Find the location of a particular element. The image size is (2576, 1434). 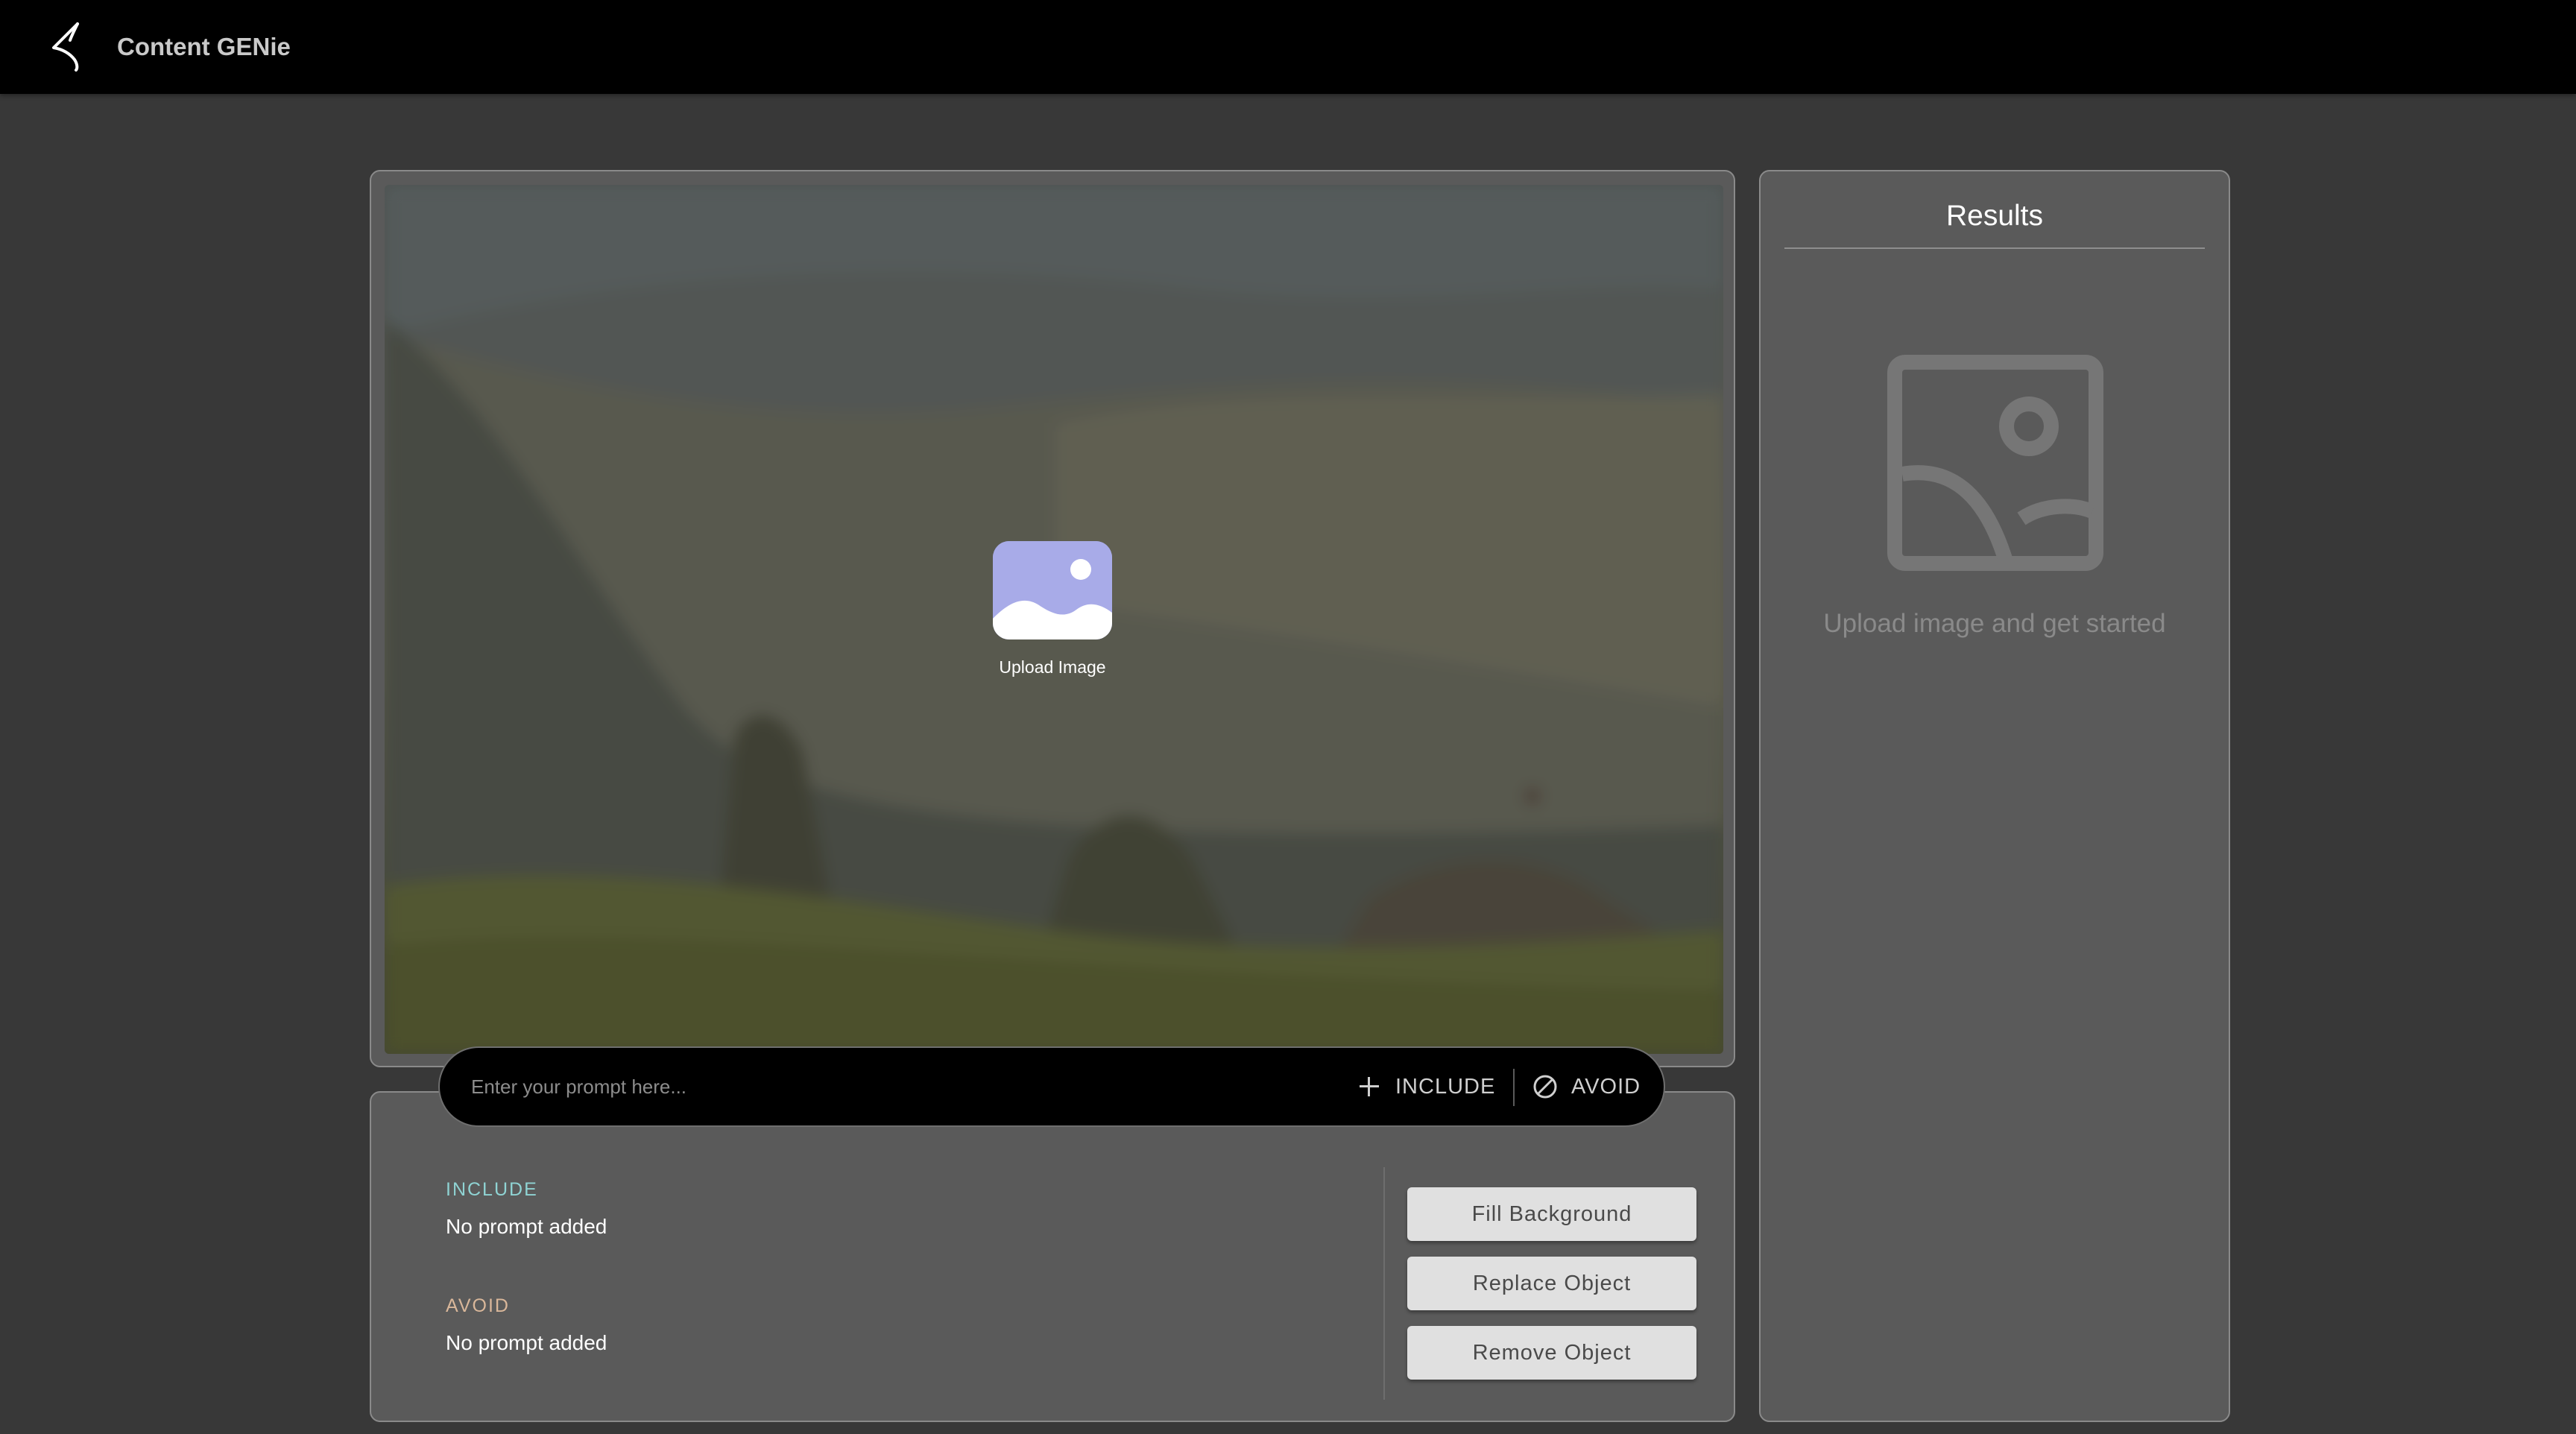

results-title: Results is located at coordinates (1994, 216).